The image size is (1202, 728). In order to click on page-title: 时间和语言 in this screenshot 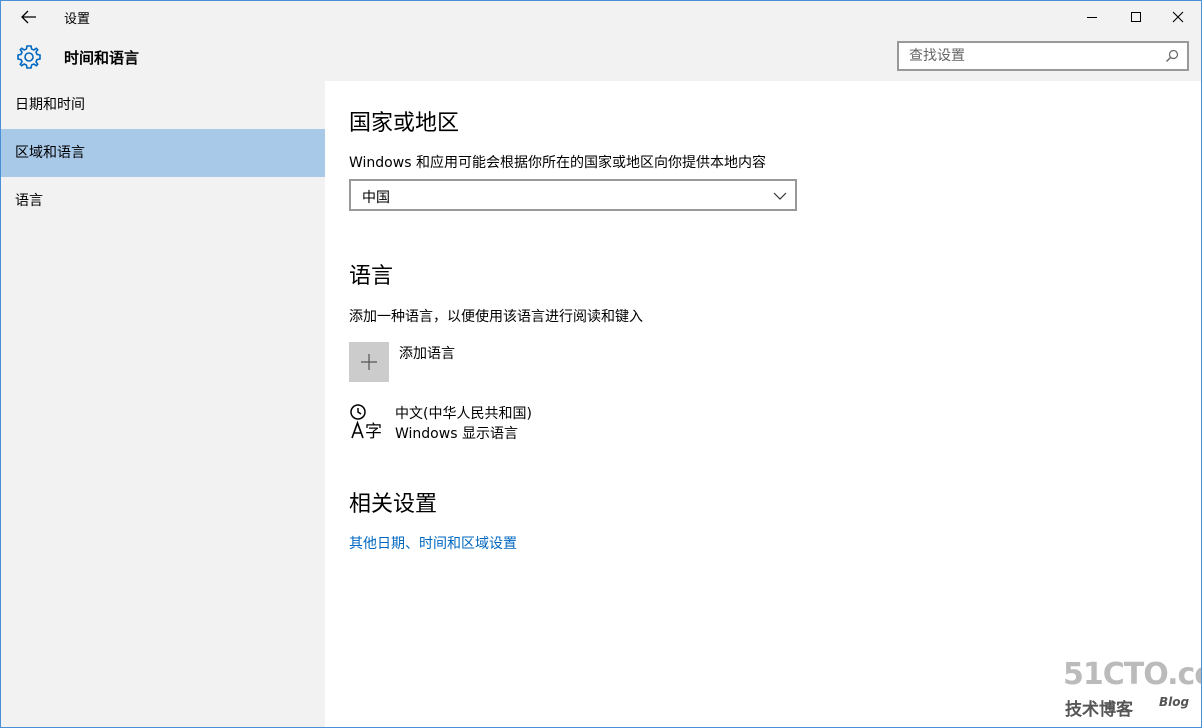, I will do `click(102, 58)`.